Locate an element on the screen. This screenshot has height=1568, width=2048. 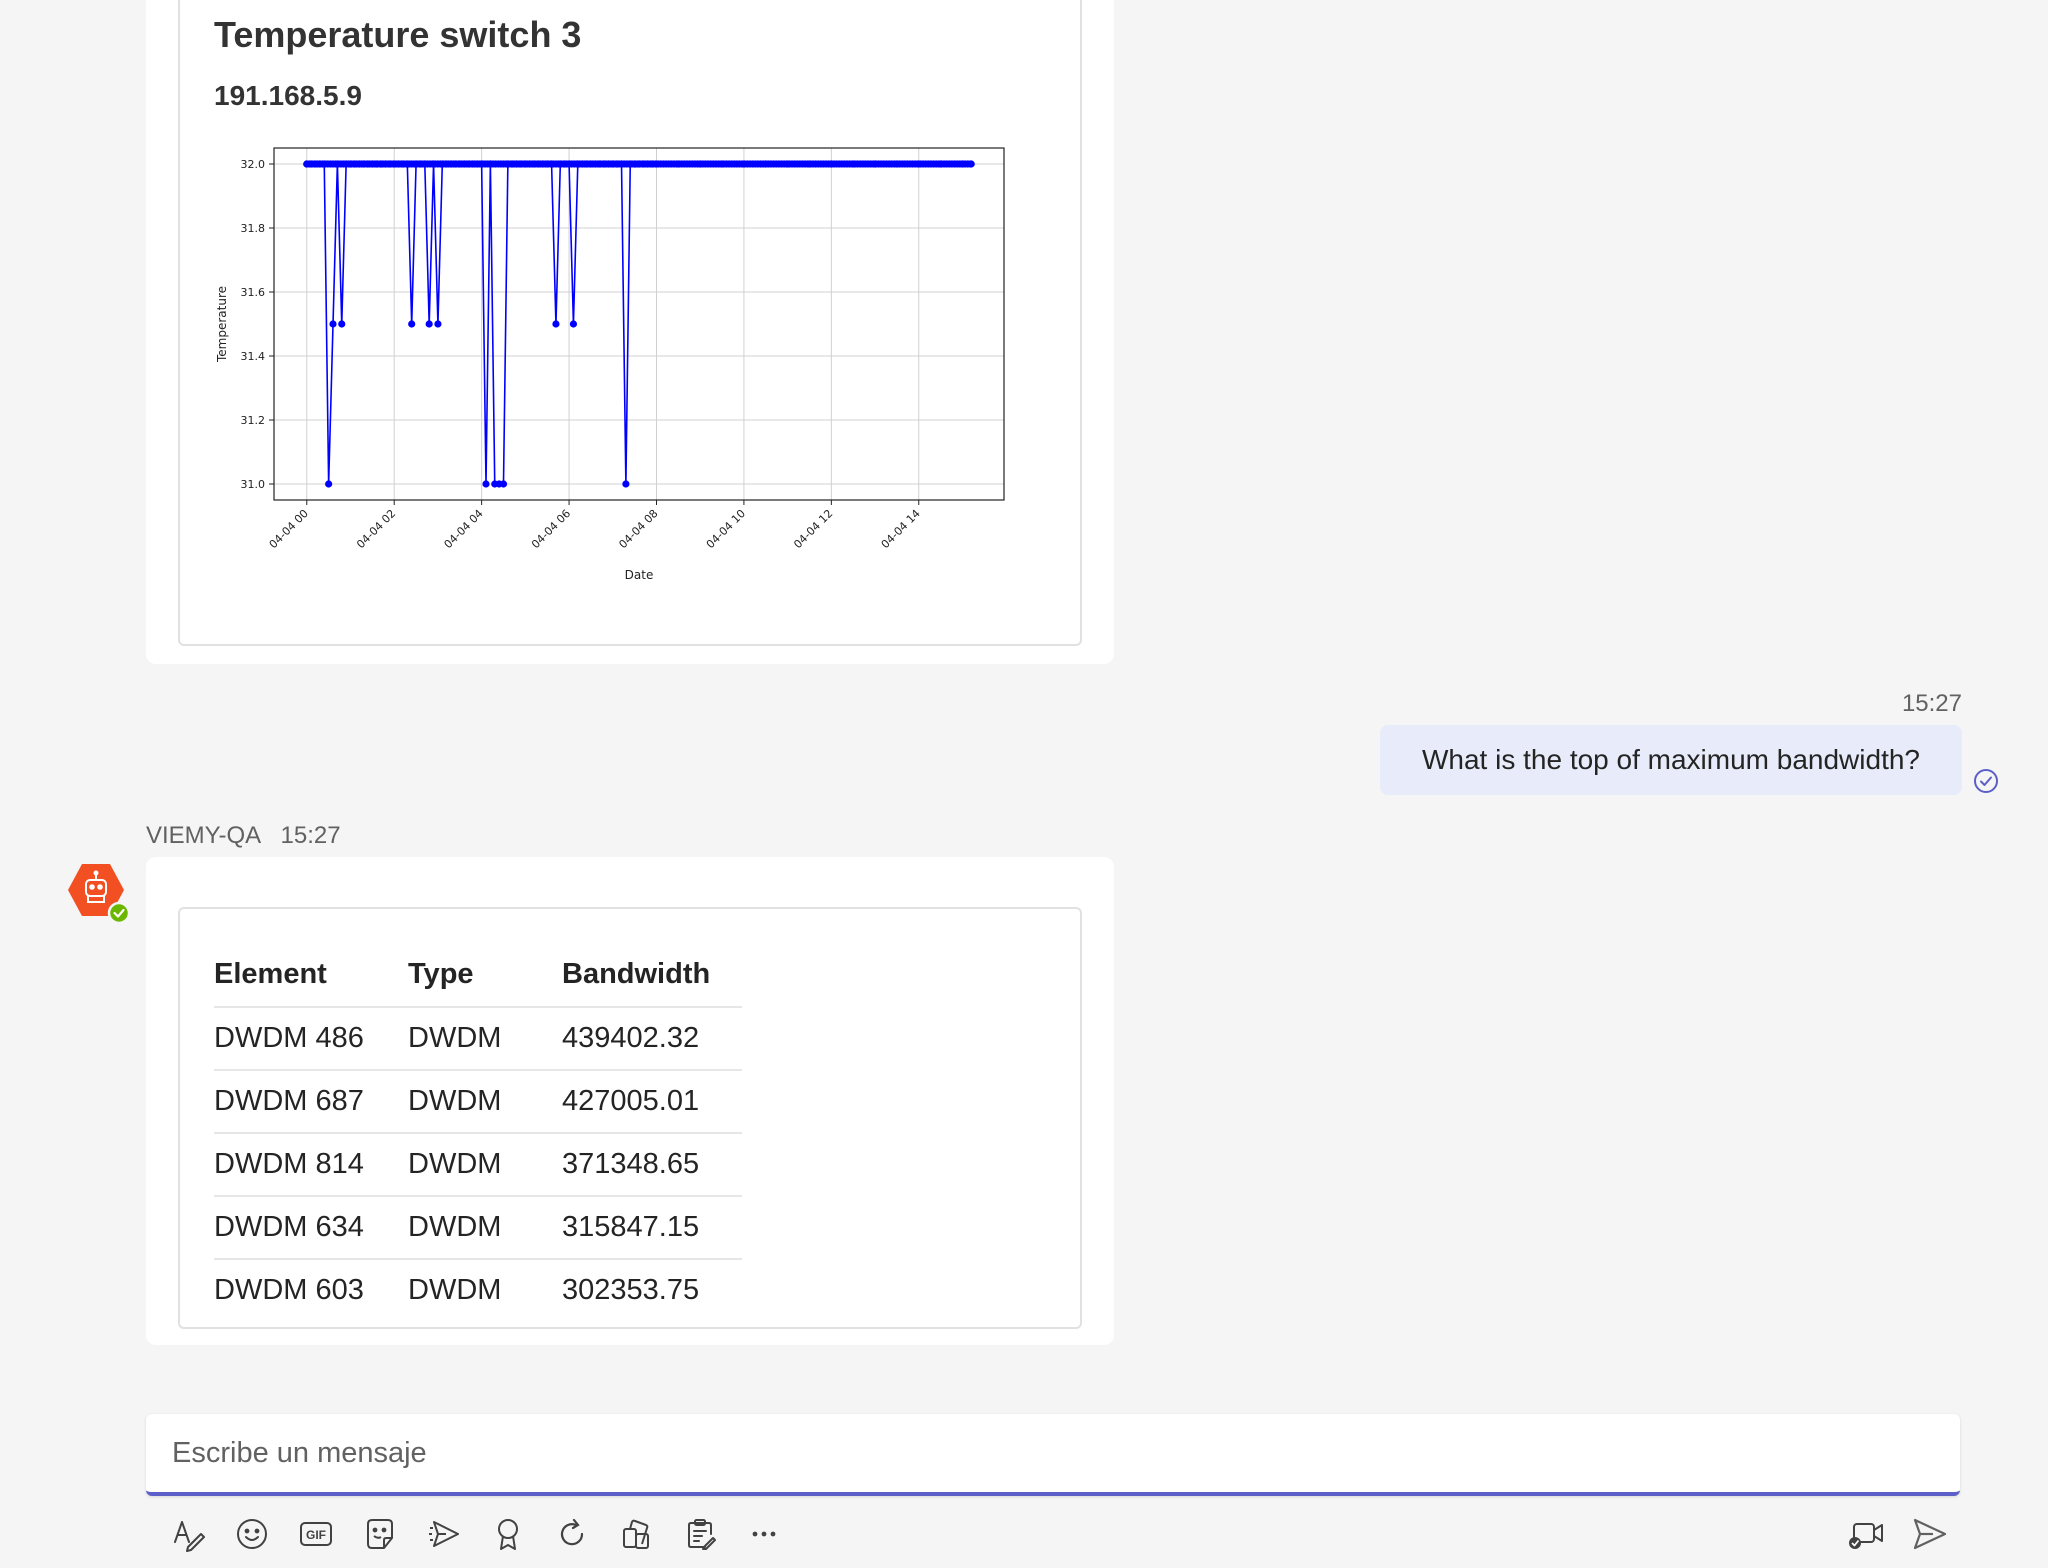
x-tick-label: 04-04 14 is located at coordinates (901, 529).